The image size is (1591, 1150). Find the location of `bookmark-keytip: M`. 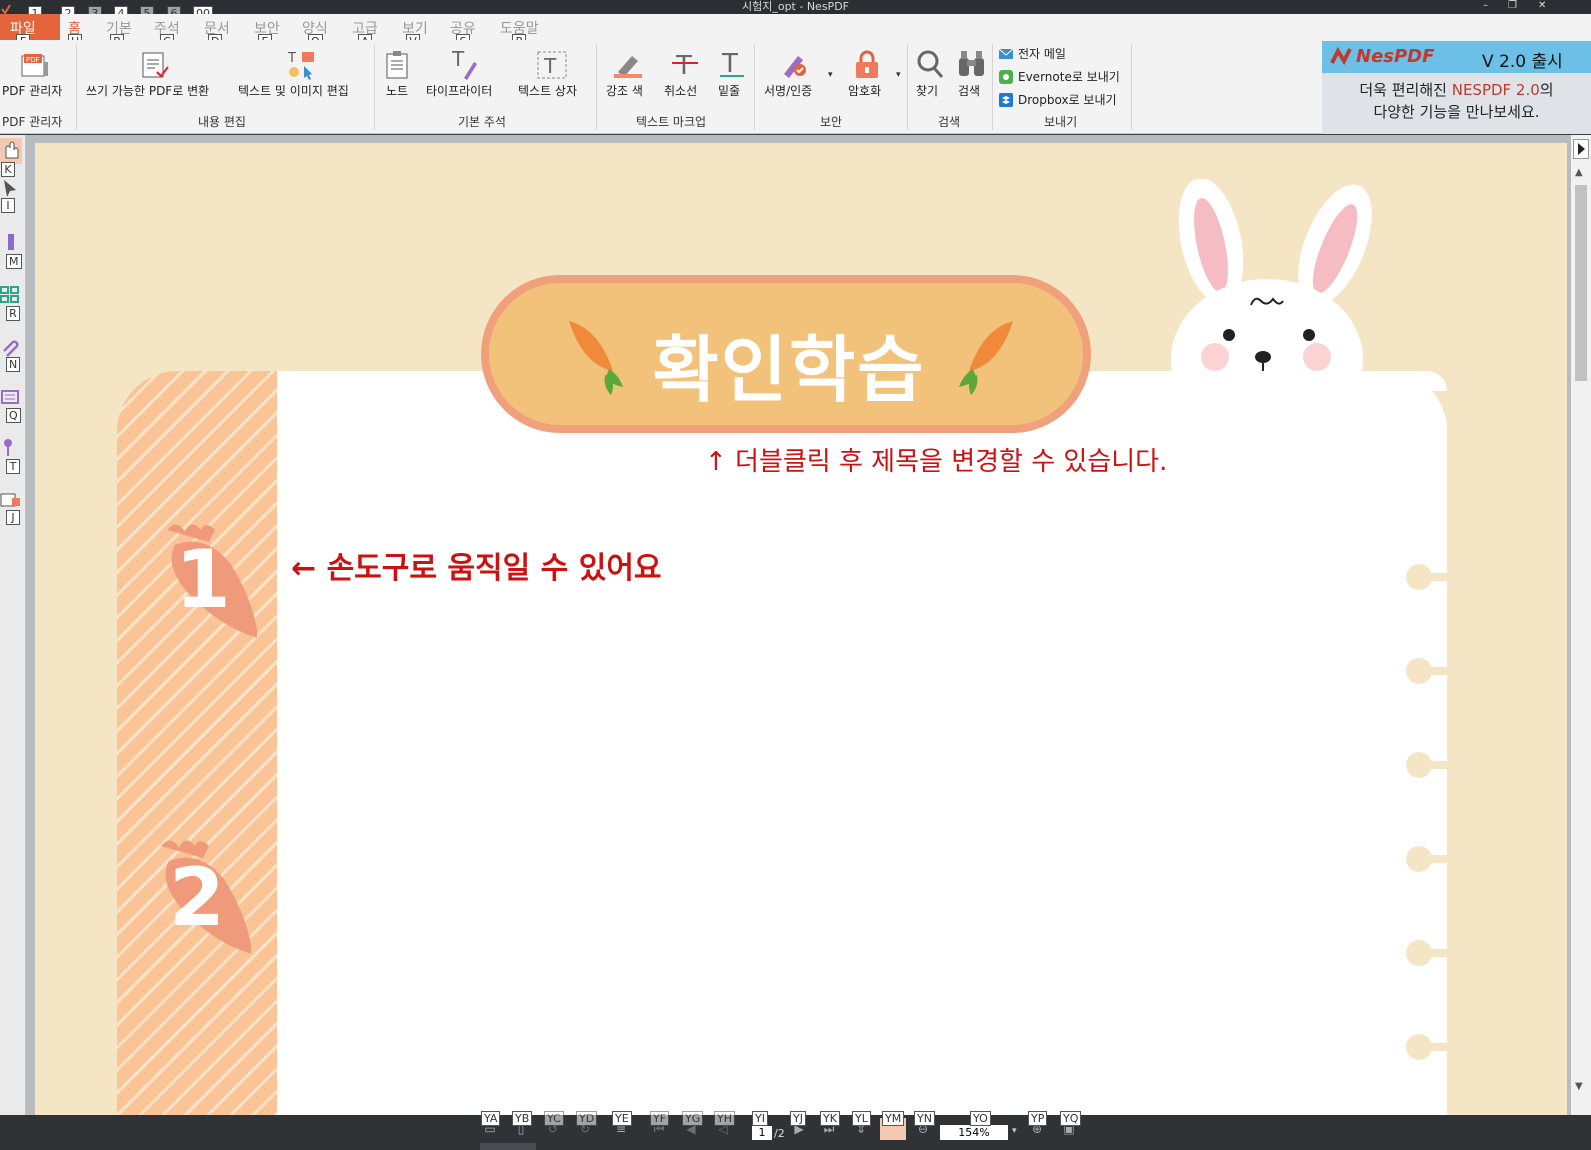

bookmark-keytip: M is located at coordinates (14, 261).